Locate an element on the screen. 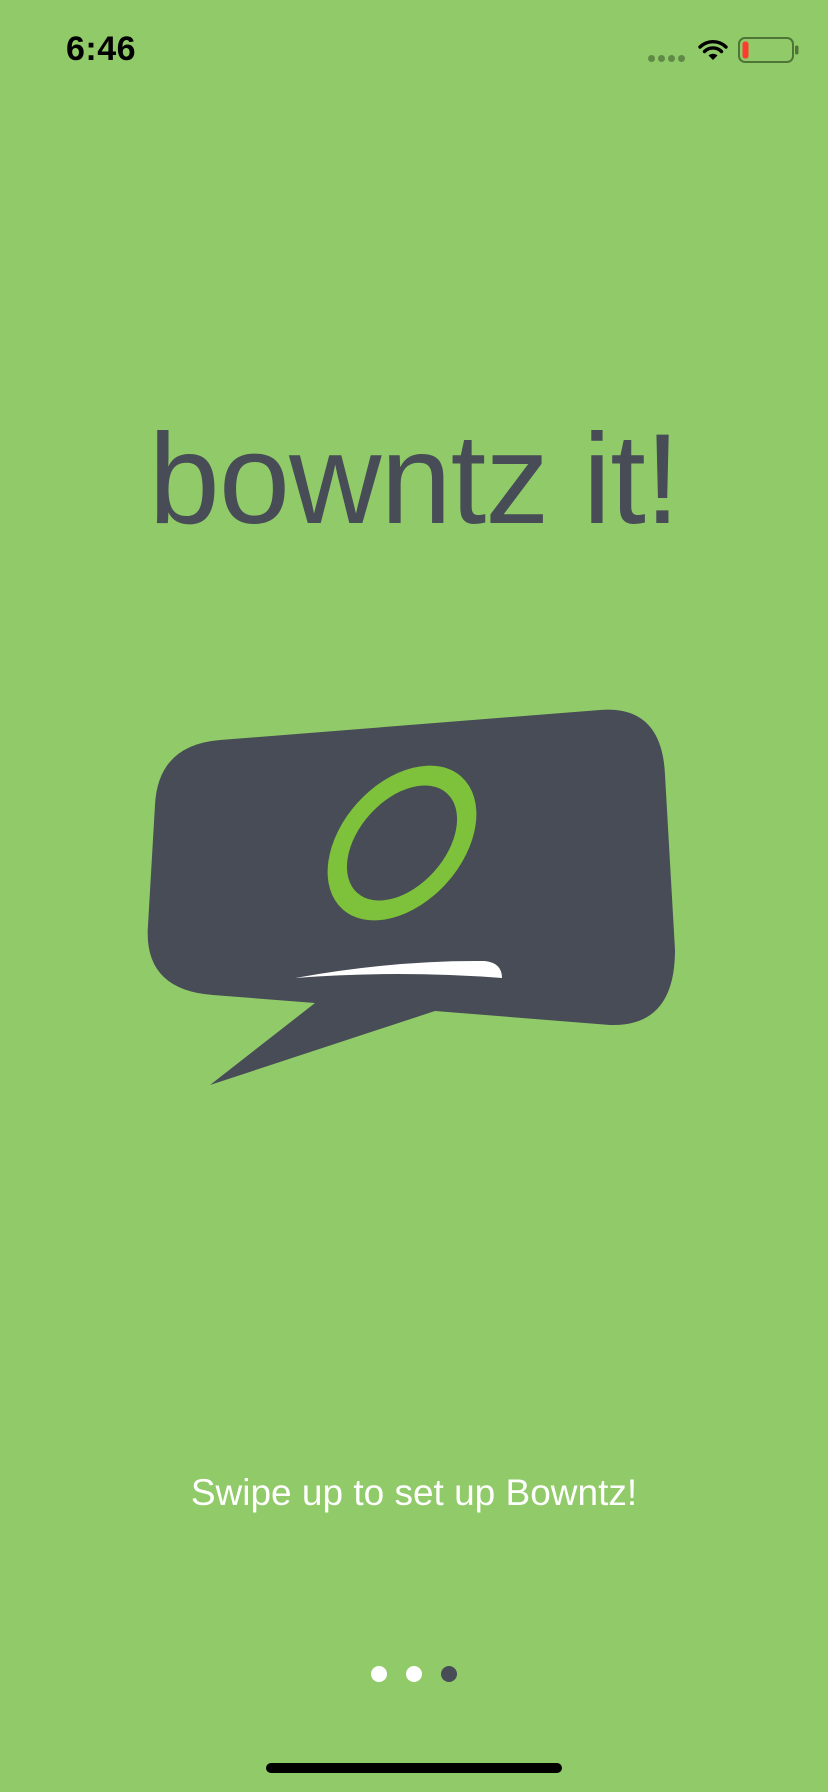 The image size is (828, 1792). status-time: 6:46 is located at coordinates (101, 49).